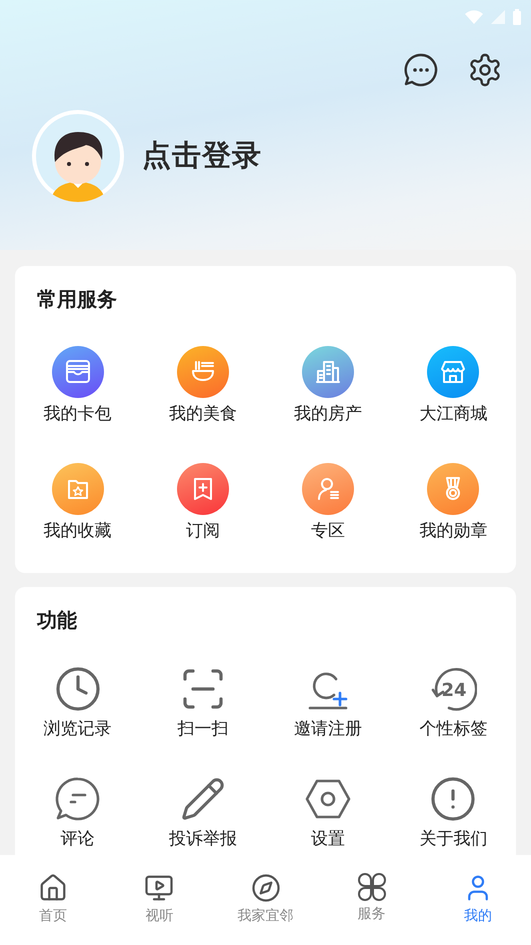 The image size is (531, 945). Describe the element at coordinates (328, 799) in the screenshot. I see `hexagon-nut-icon` at that location.